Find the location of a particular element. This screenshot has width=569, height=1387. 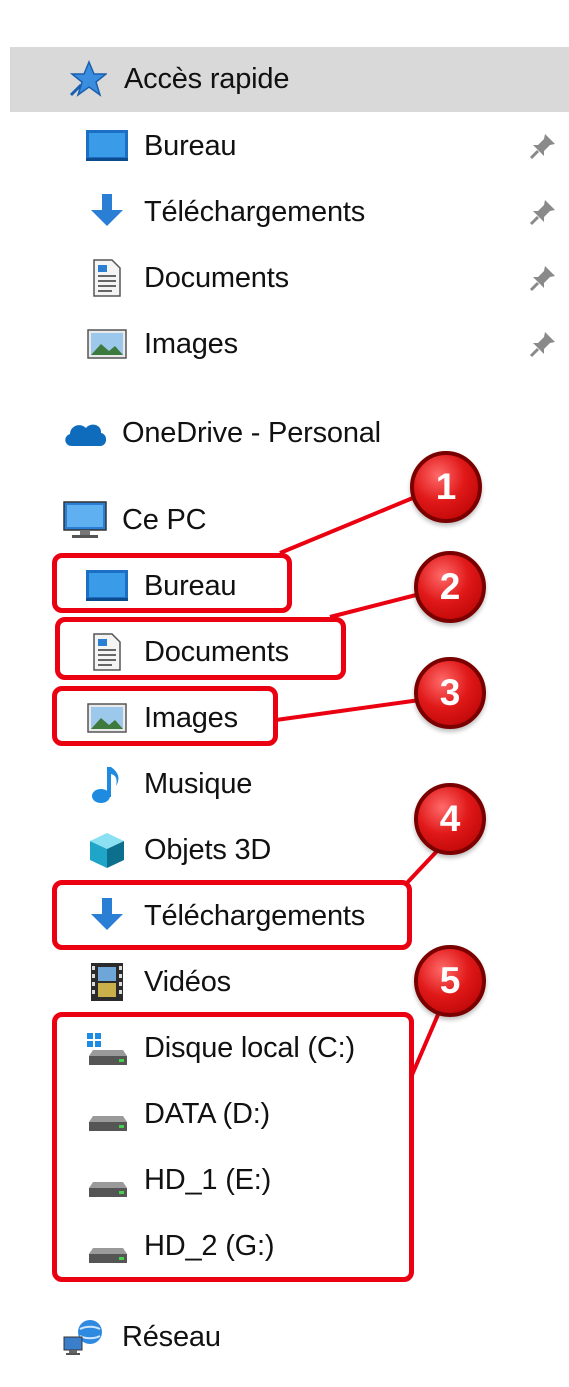

document-icon is located at coordinates (107, 278).